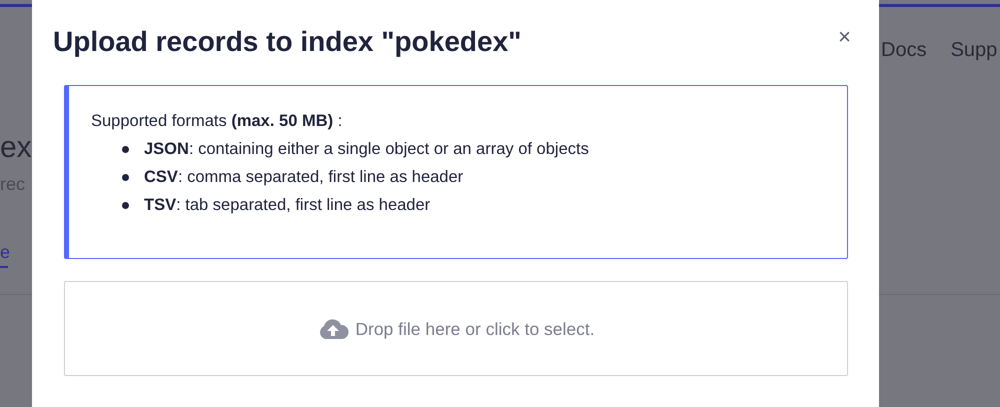 Image resolution: width=1000 pixels, height=407 pixels. Describe the element at coordinates (217, 121) in the screenshot. I see `formats-intro: Supported formats (max. 50 MB) :` at that location.